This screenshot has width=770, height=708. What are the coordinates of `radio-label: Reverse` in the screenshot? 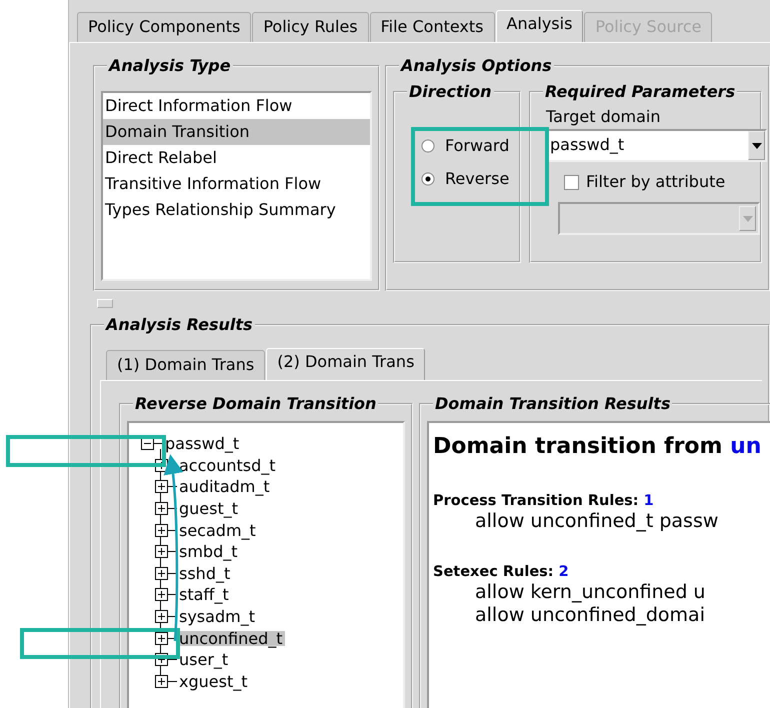 It's located at (477, 179).